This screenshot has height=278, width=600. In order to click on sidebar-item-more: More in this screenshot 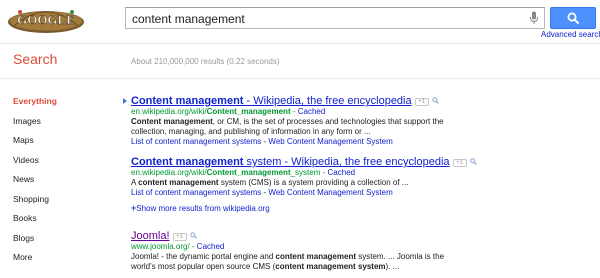, I will do `click(63, 261)`.